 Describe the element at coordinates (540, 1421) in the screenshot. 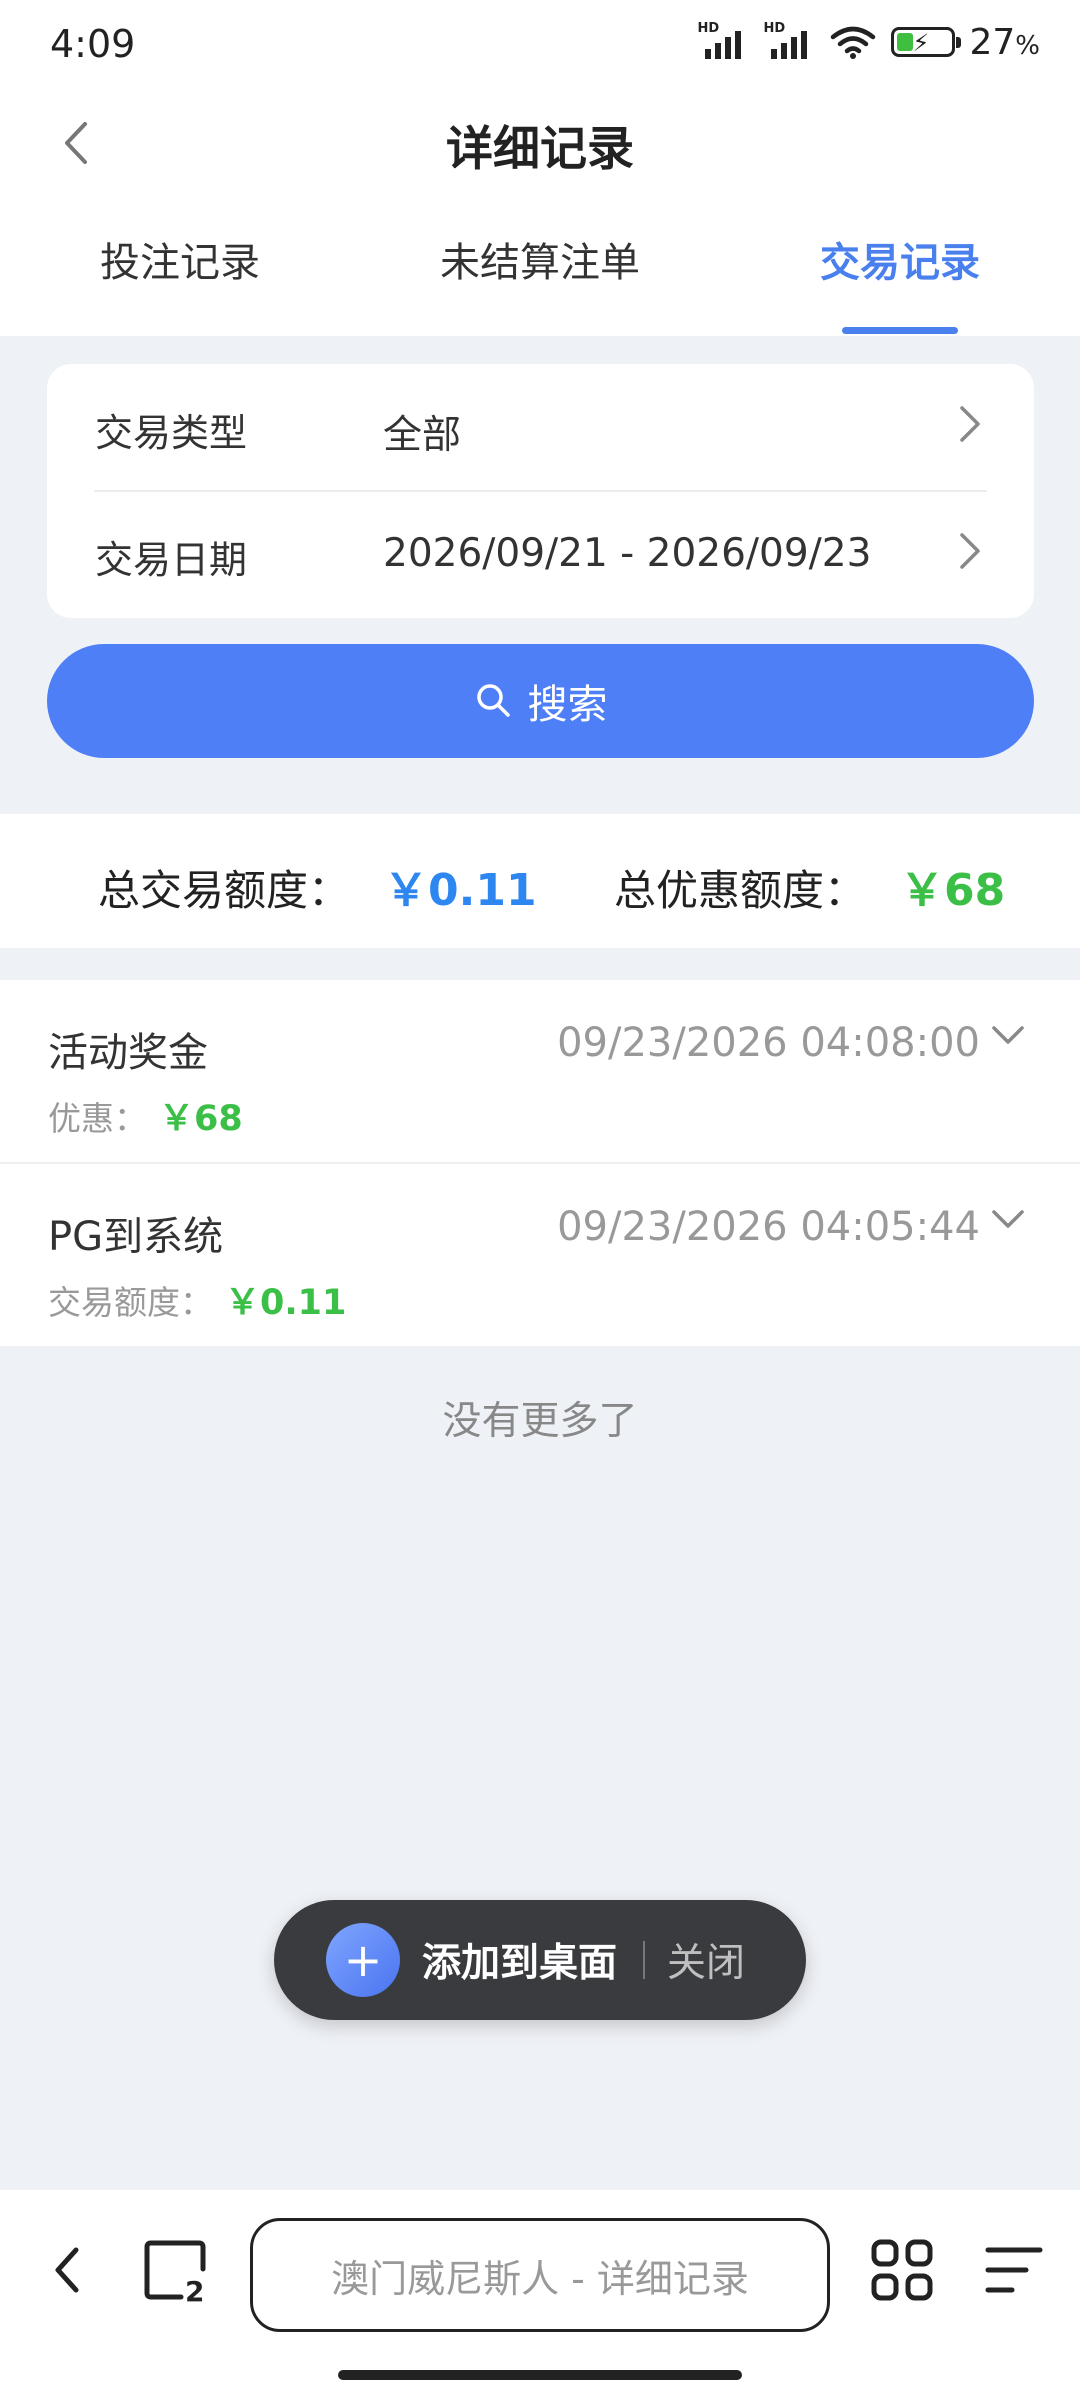

I see `no-more-text: 没有更多了` at that location.